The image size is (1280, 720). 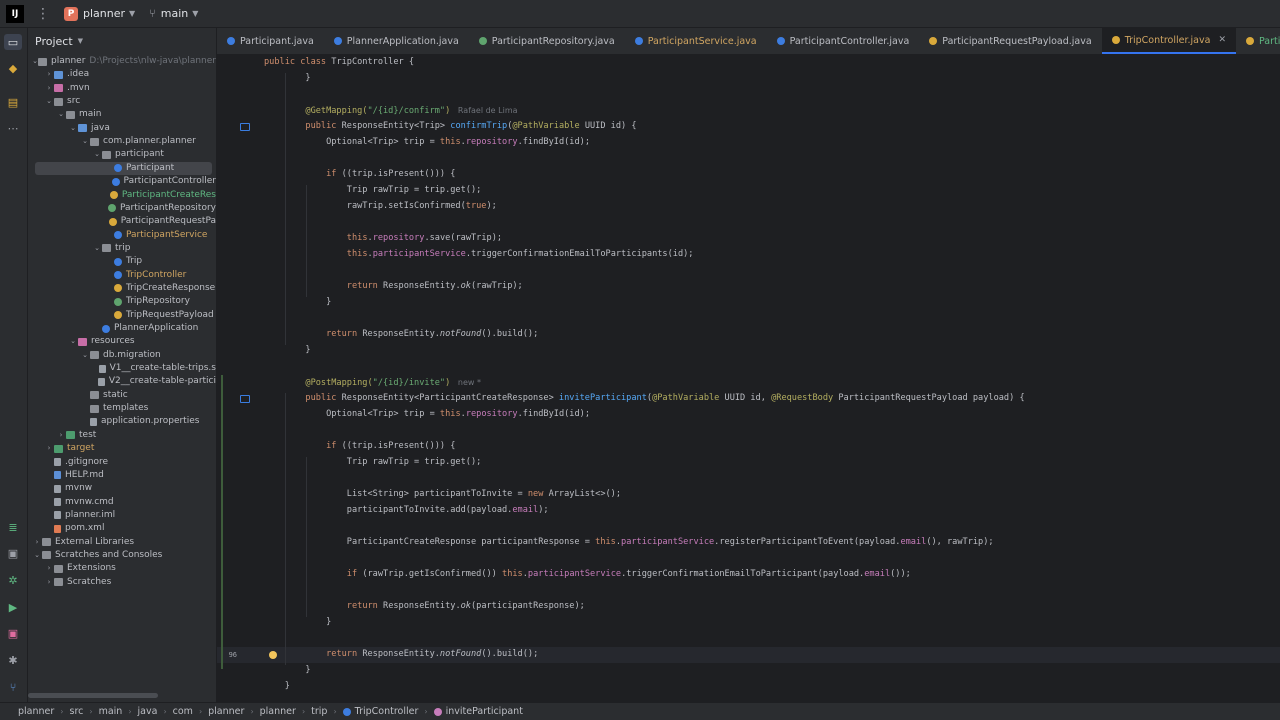 What do you see at coordinates (122, 381) in the screenshot?
I see `tree-item: V2__create-table-partici` at bounding box center [122, 381].